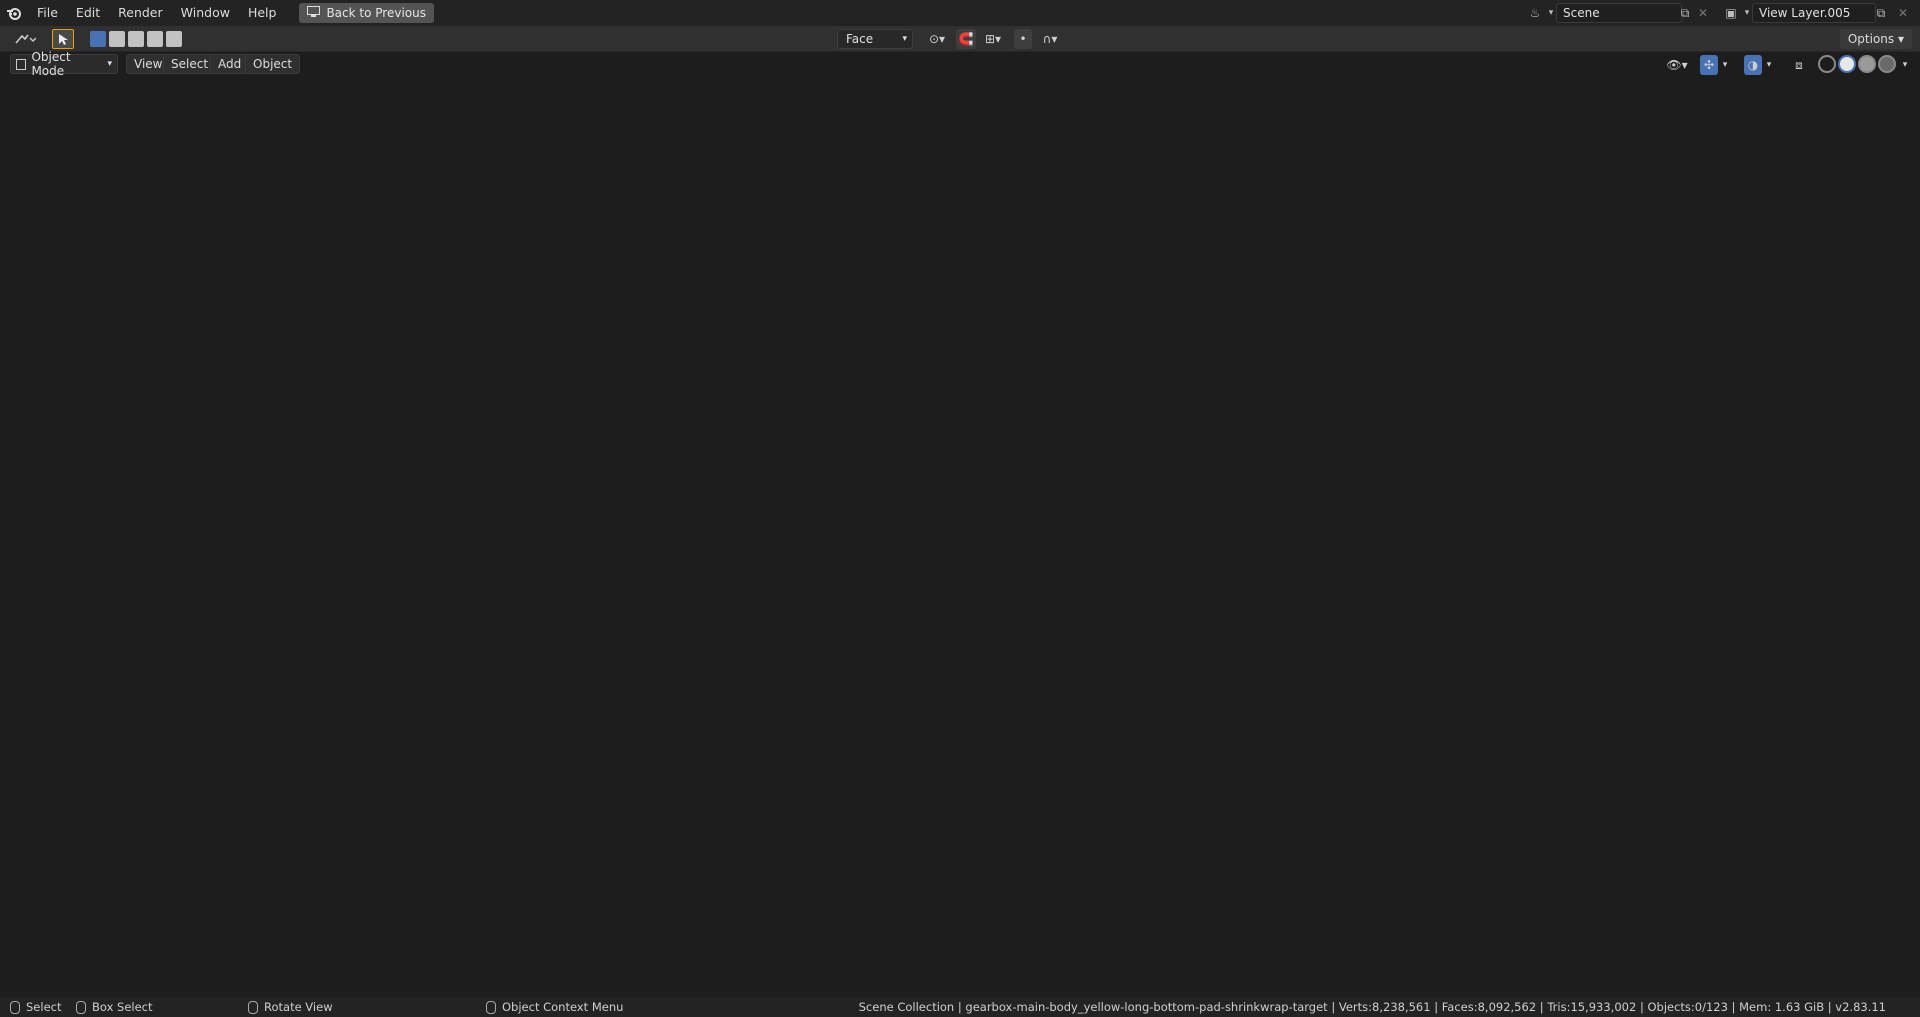  I want to click on status-context-menu: Object Context Menu, so click(554, 1007).